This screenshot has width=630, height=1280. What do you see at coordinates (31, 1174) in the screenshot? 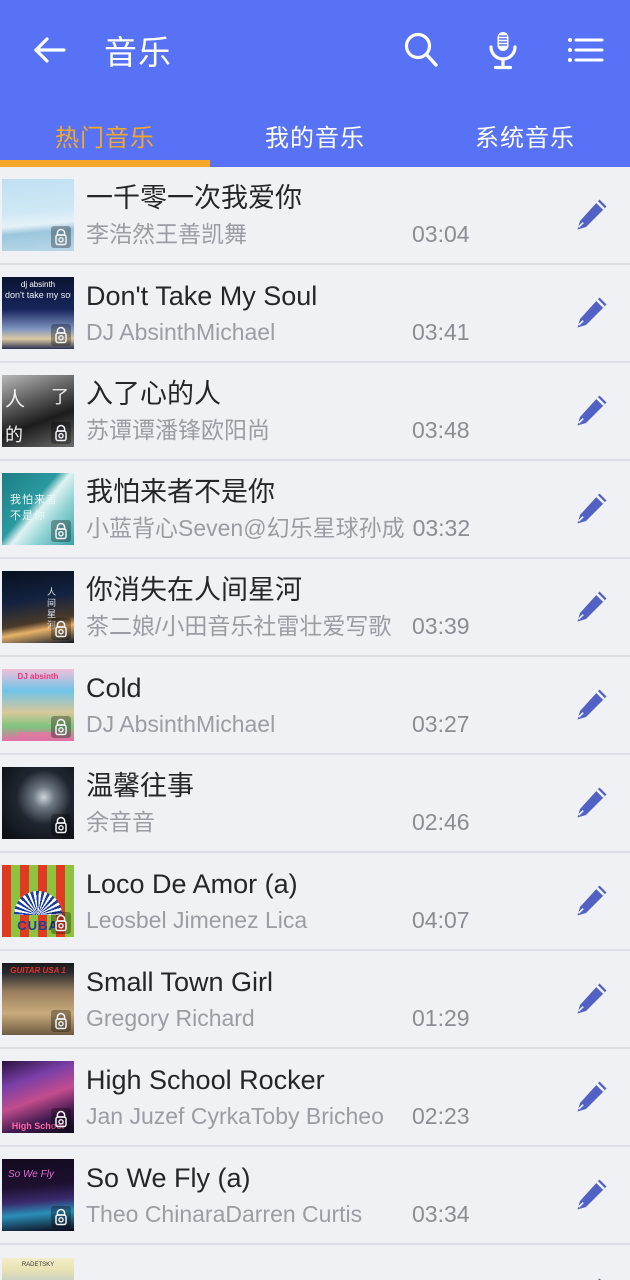
I see `album-art-word: So We Fly` at bounding box center [31, 1174].